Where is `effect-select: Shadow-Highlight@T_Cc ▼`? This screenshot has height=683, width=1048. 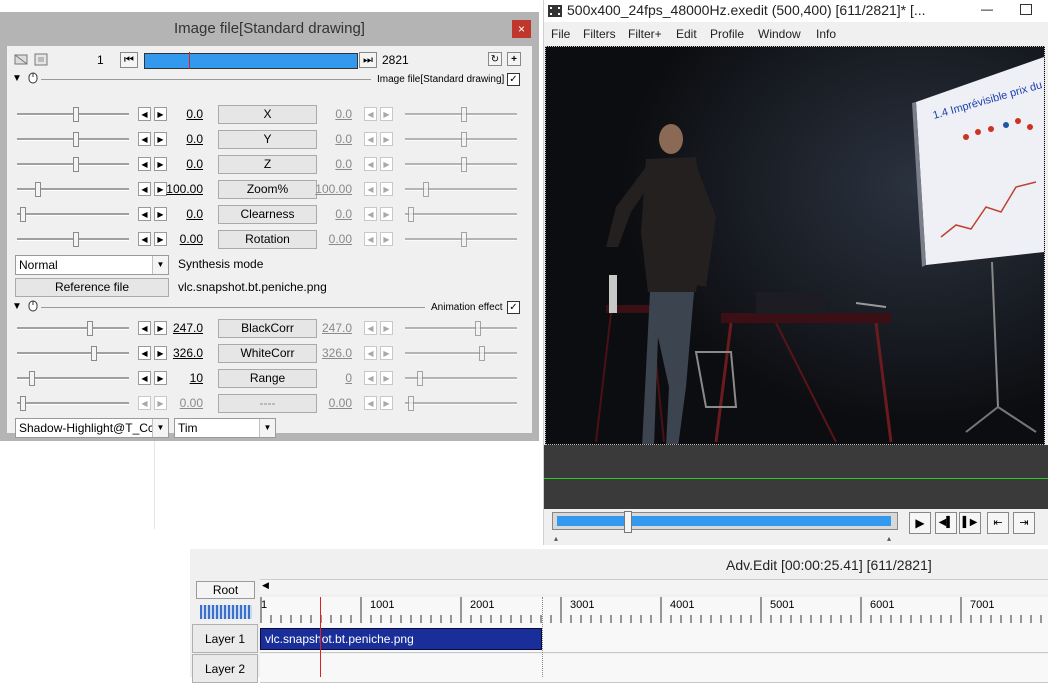
effect-select: Shadow-Highlight@T_Cc ▼ is located at coordinates (92, 428).